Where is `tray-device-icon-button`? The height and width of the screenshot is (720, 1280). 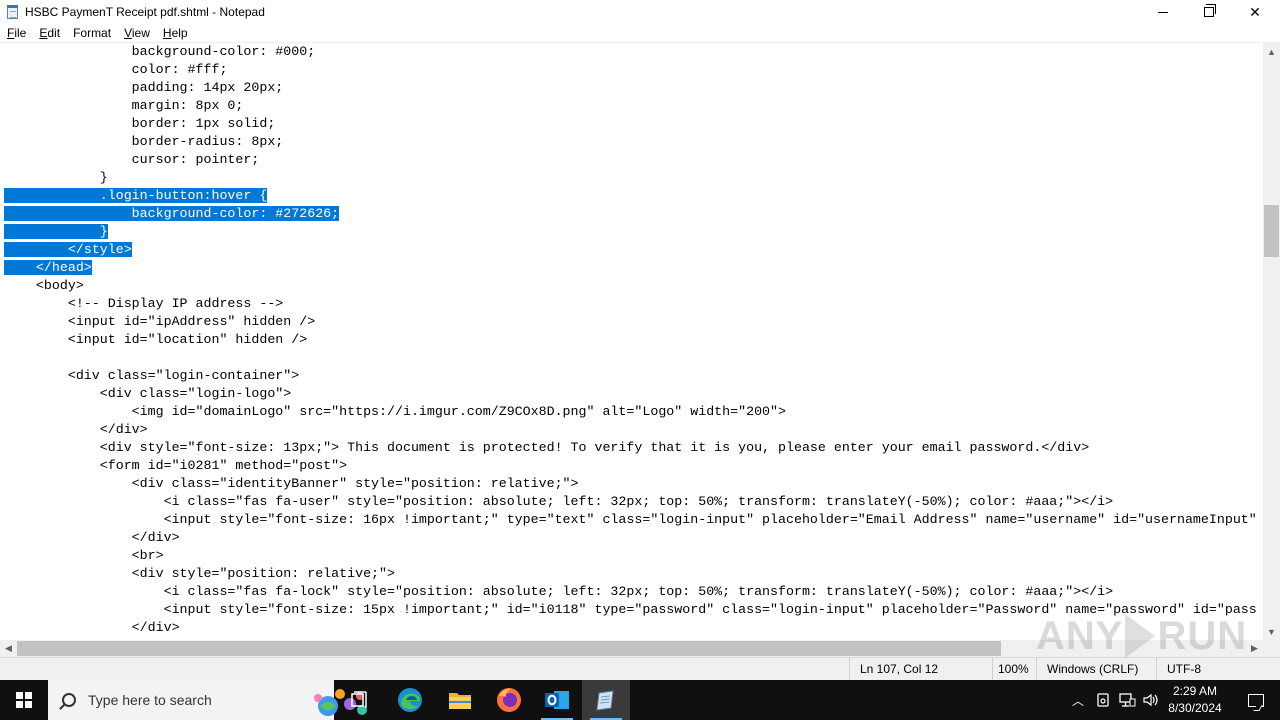
tray-device-icon-button is located at coordinates (1103, 700).